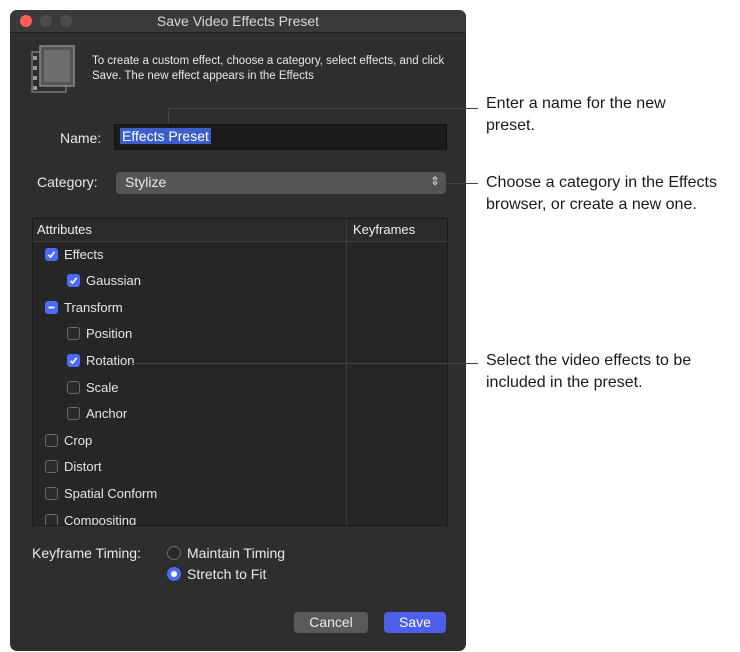  Describe the element at coordinates (81, 138) in the screenshot. I see `name-label: Name:` at that location.